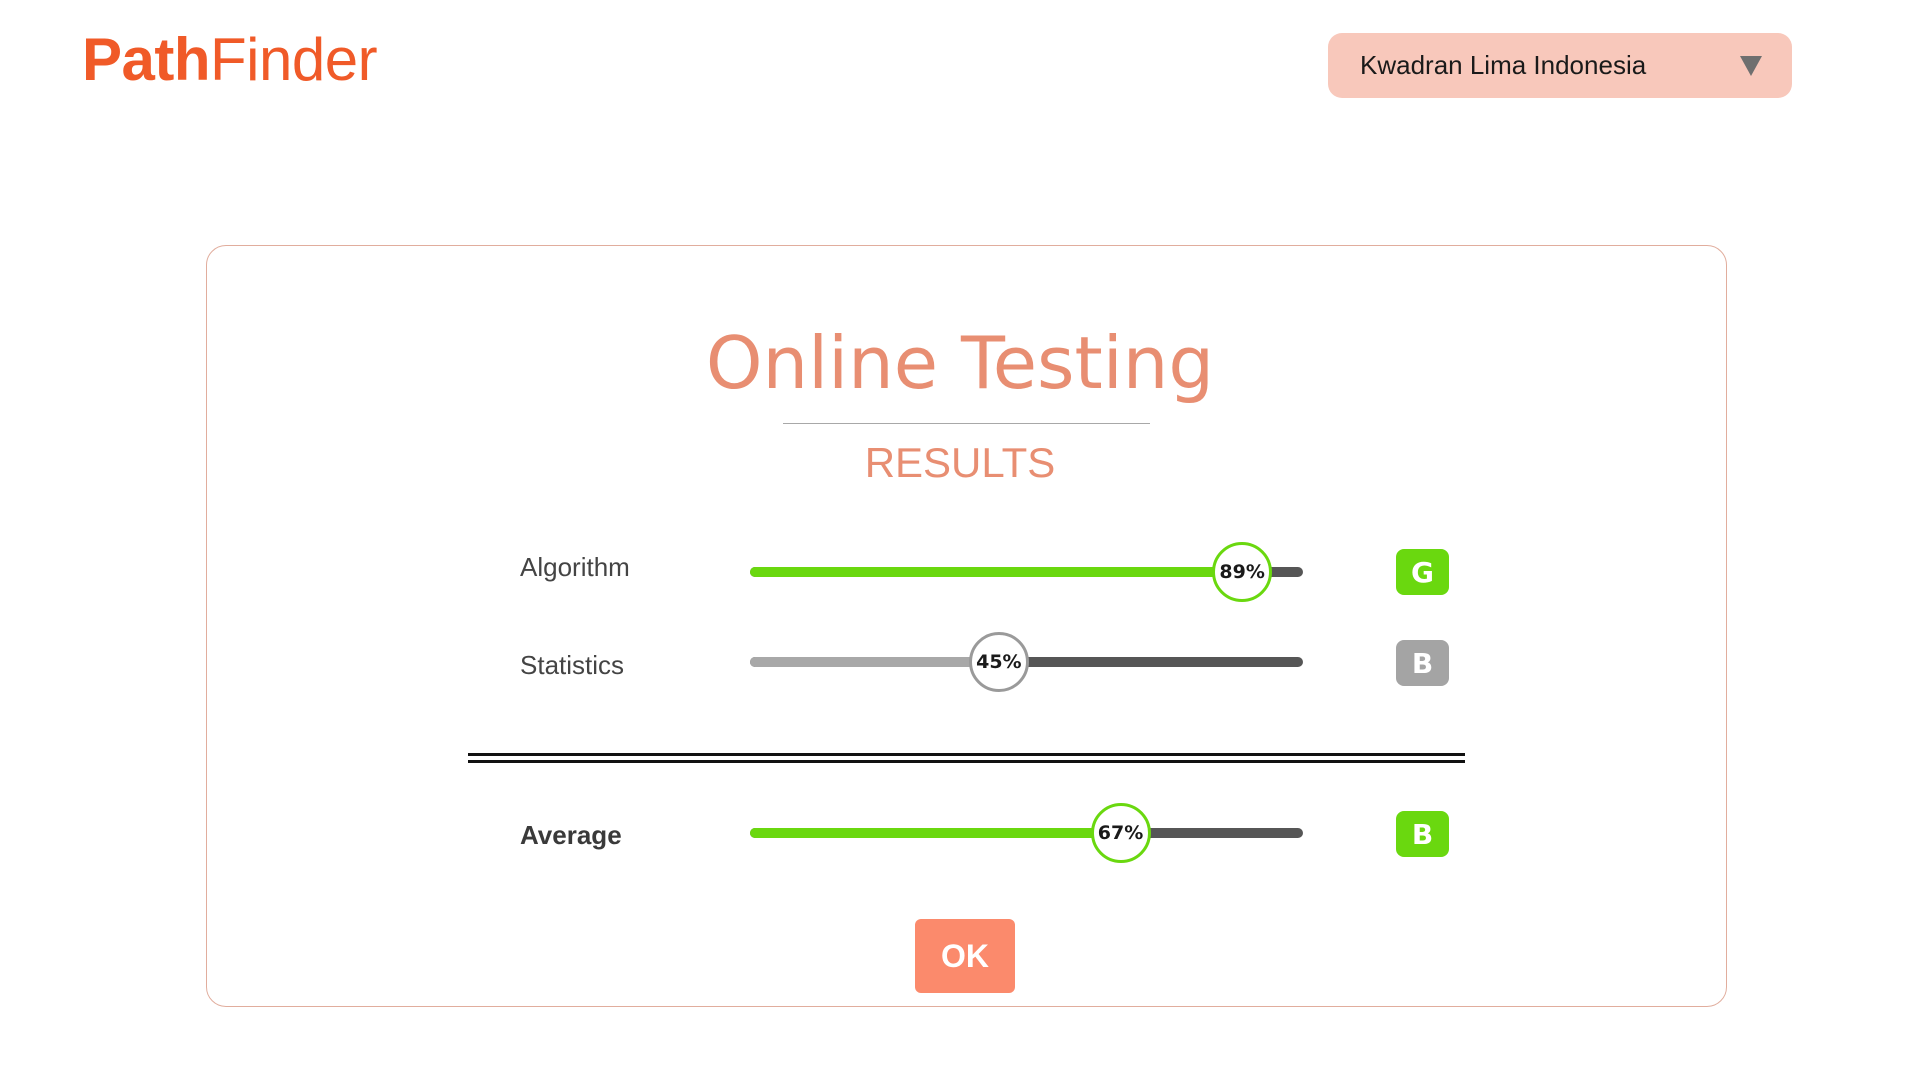  I want to click on organization-dropdown-value: Kwadran Lima Indonesia, so click(1503, 65).